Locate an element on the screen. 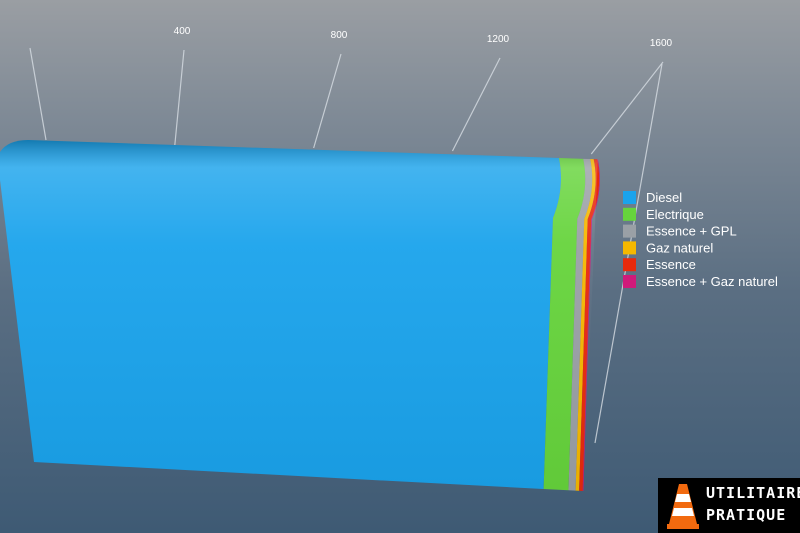 The height and width of the screenshot is (533, 800). legend-label: Diesel is located at coordinates (664, 197).